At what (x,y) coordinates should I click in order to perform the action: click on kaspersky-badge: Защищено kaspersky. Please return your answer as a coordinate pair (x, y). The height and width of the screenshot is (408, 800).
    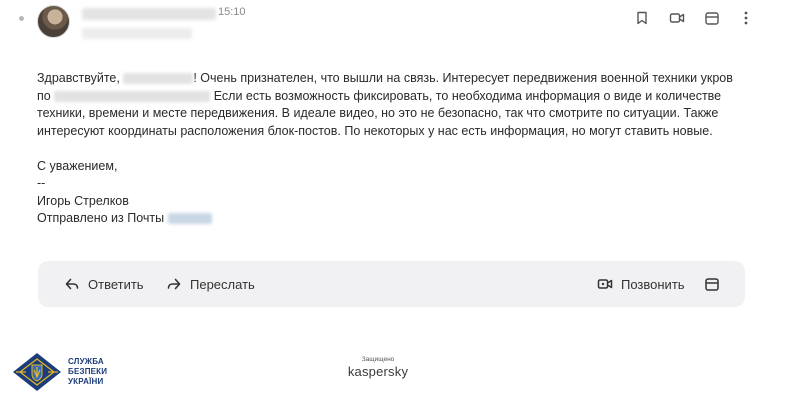
    Looking at the image, I should click on (378, 367).